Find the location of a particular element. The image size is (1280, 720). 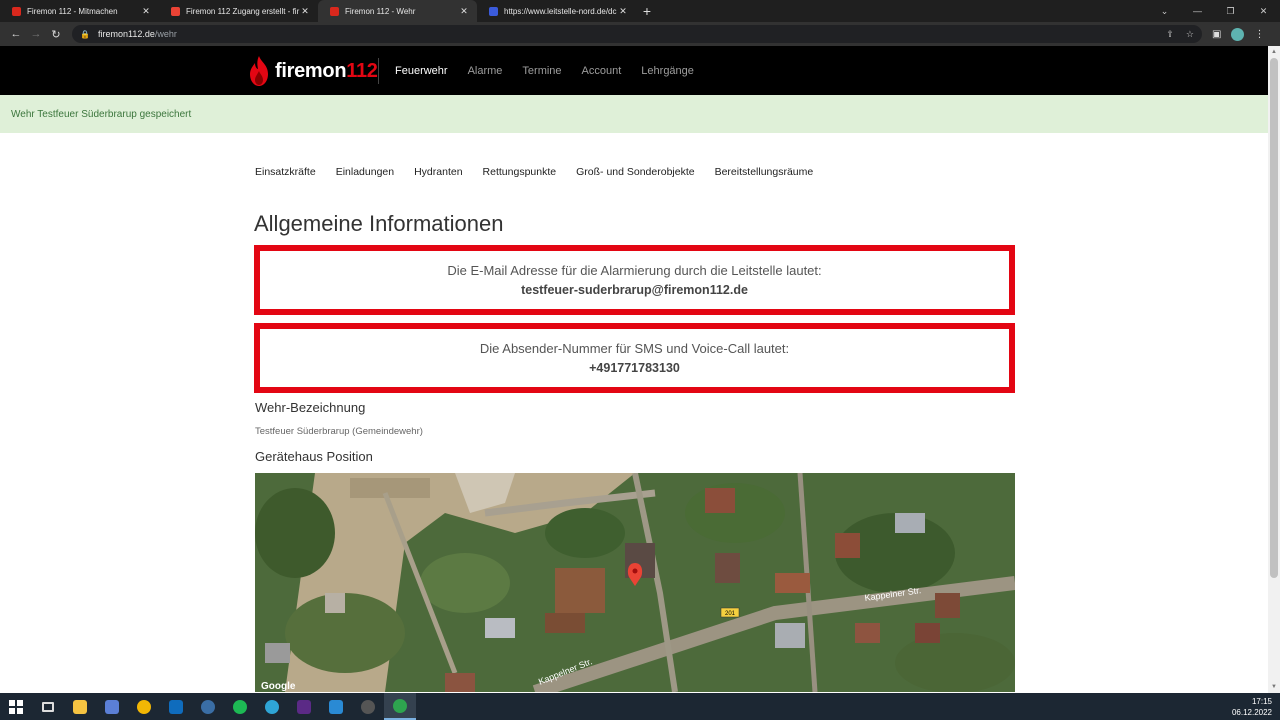

browser-toolbar: ← → ↻ 🔒 firemon112.de/wehr ⇪ ☆ ▣ ⋮ is located at coordinates (640, 34).